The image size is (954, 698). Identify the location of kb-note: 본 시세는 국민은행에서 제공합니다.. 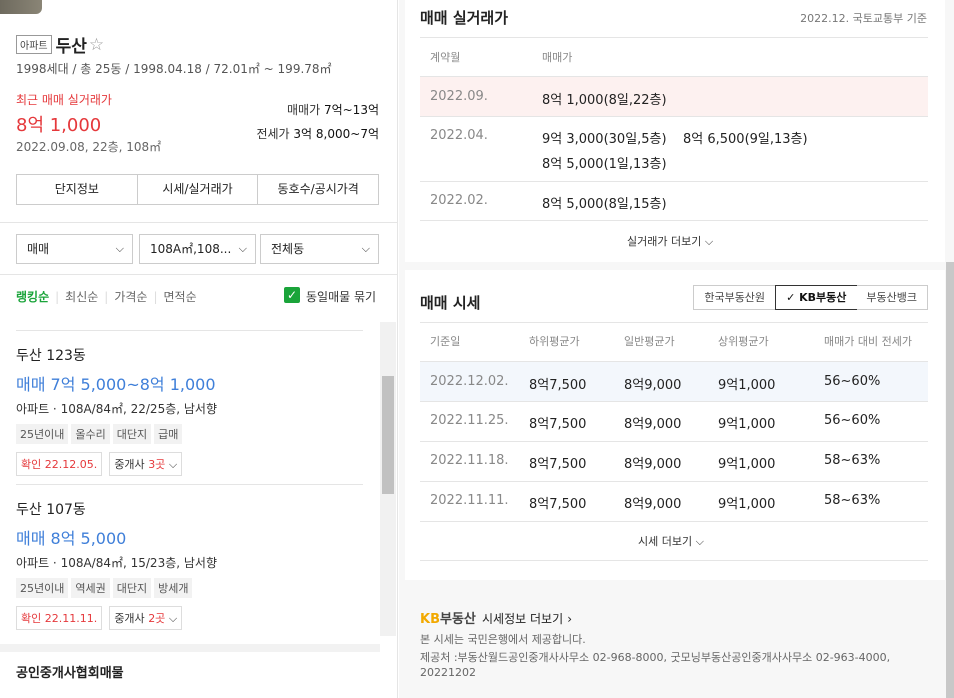
(503, 639).